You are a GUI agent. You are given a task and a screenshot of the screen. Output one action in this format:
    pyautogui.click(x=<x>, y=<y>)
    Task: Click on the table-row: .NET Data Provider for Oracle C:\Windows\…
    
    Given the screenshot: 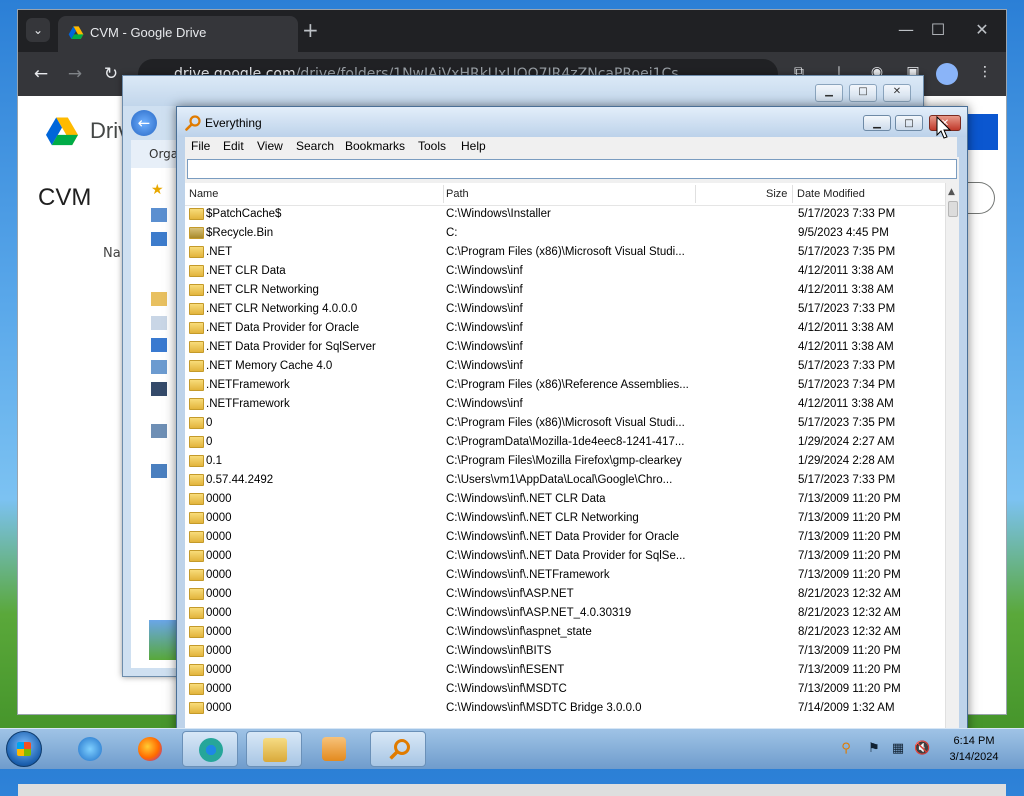 What is the action you would take?
    pyautogui.click(x=565, y=328)
    